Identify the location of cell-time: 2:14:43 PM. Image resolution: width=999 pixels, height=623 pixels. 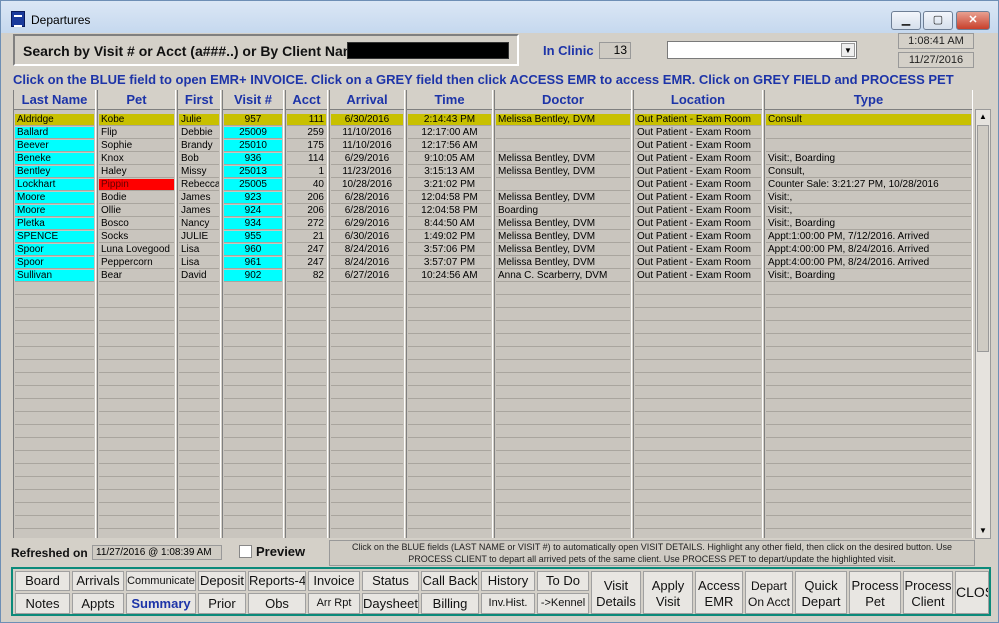
(449, 120).